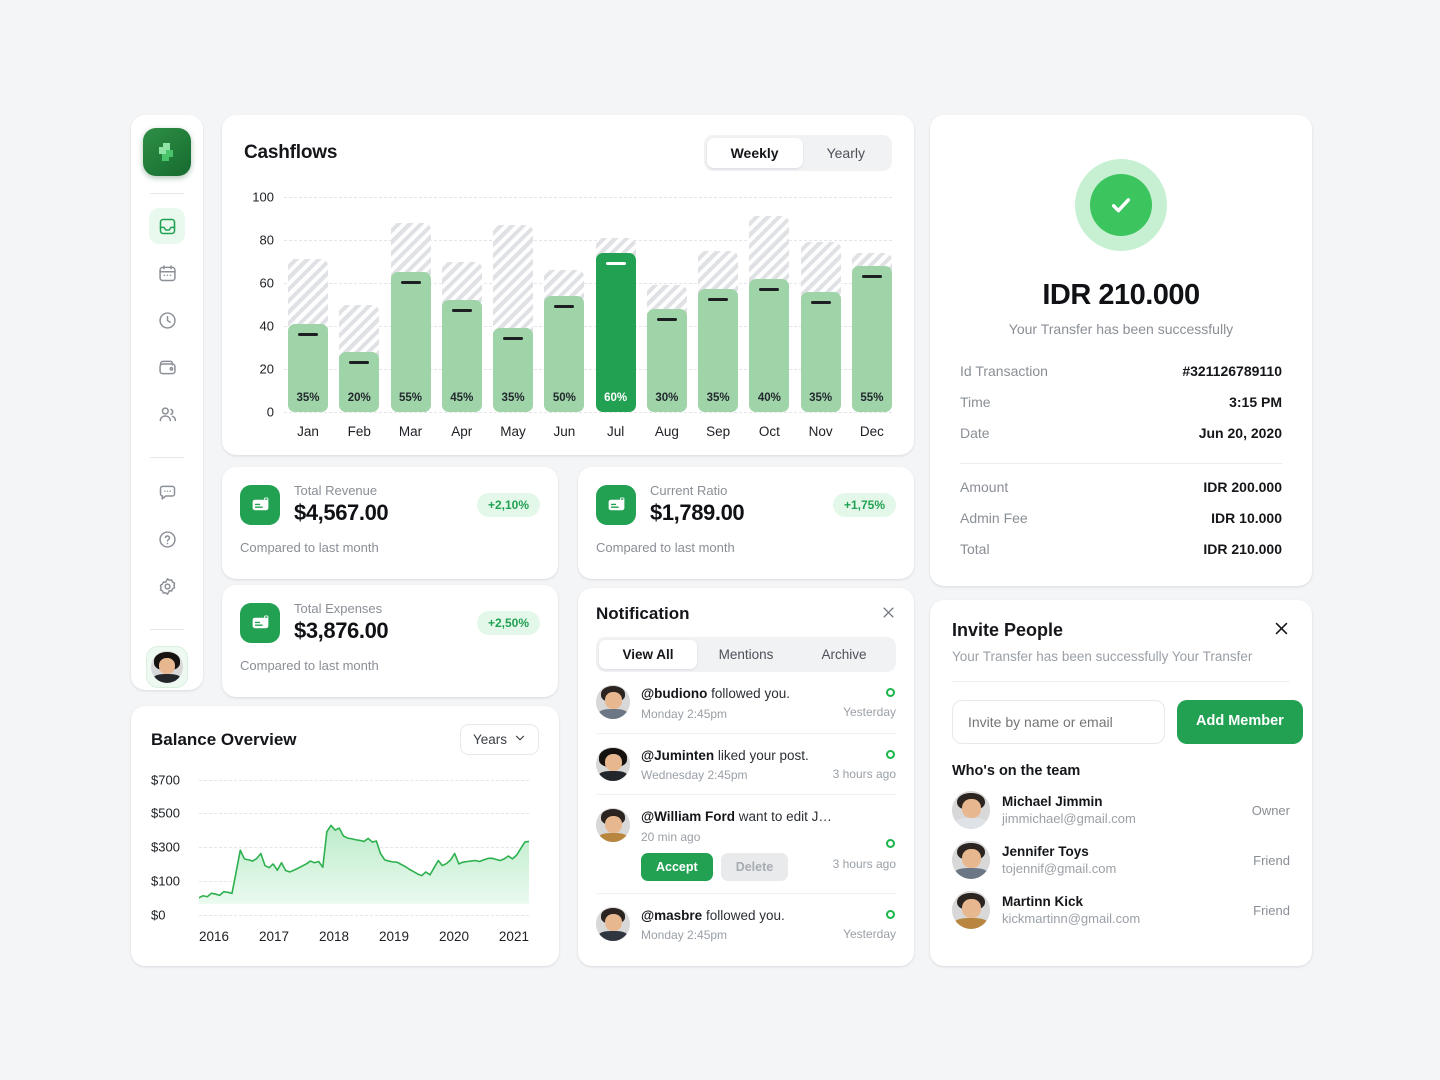 The width and height of the screenshot is (1440, 1080). I want to click on status-badge: +2,10%, so click(508, 504).